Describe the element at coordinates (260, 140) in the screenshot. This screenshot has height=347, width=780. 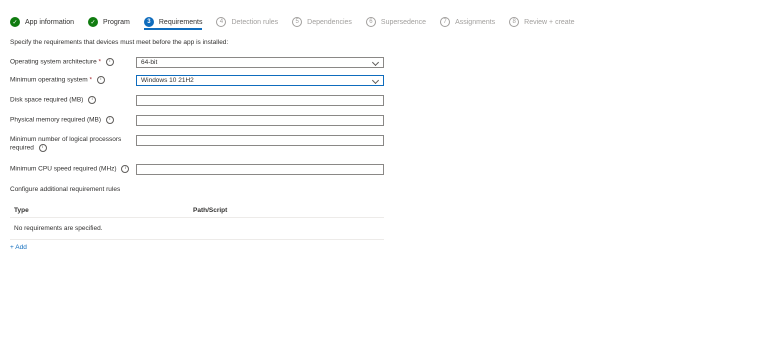
I see `logical-processors-input` at that location.